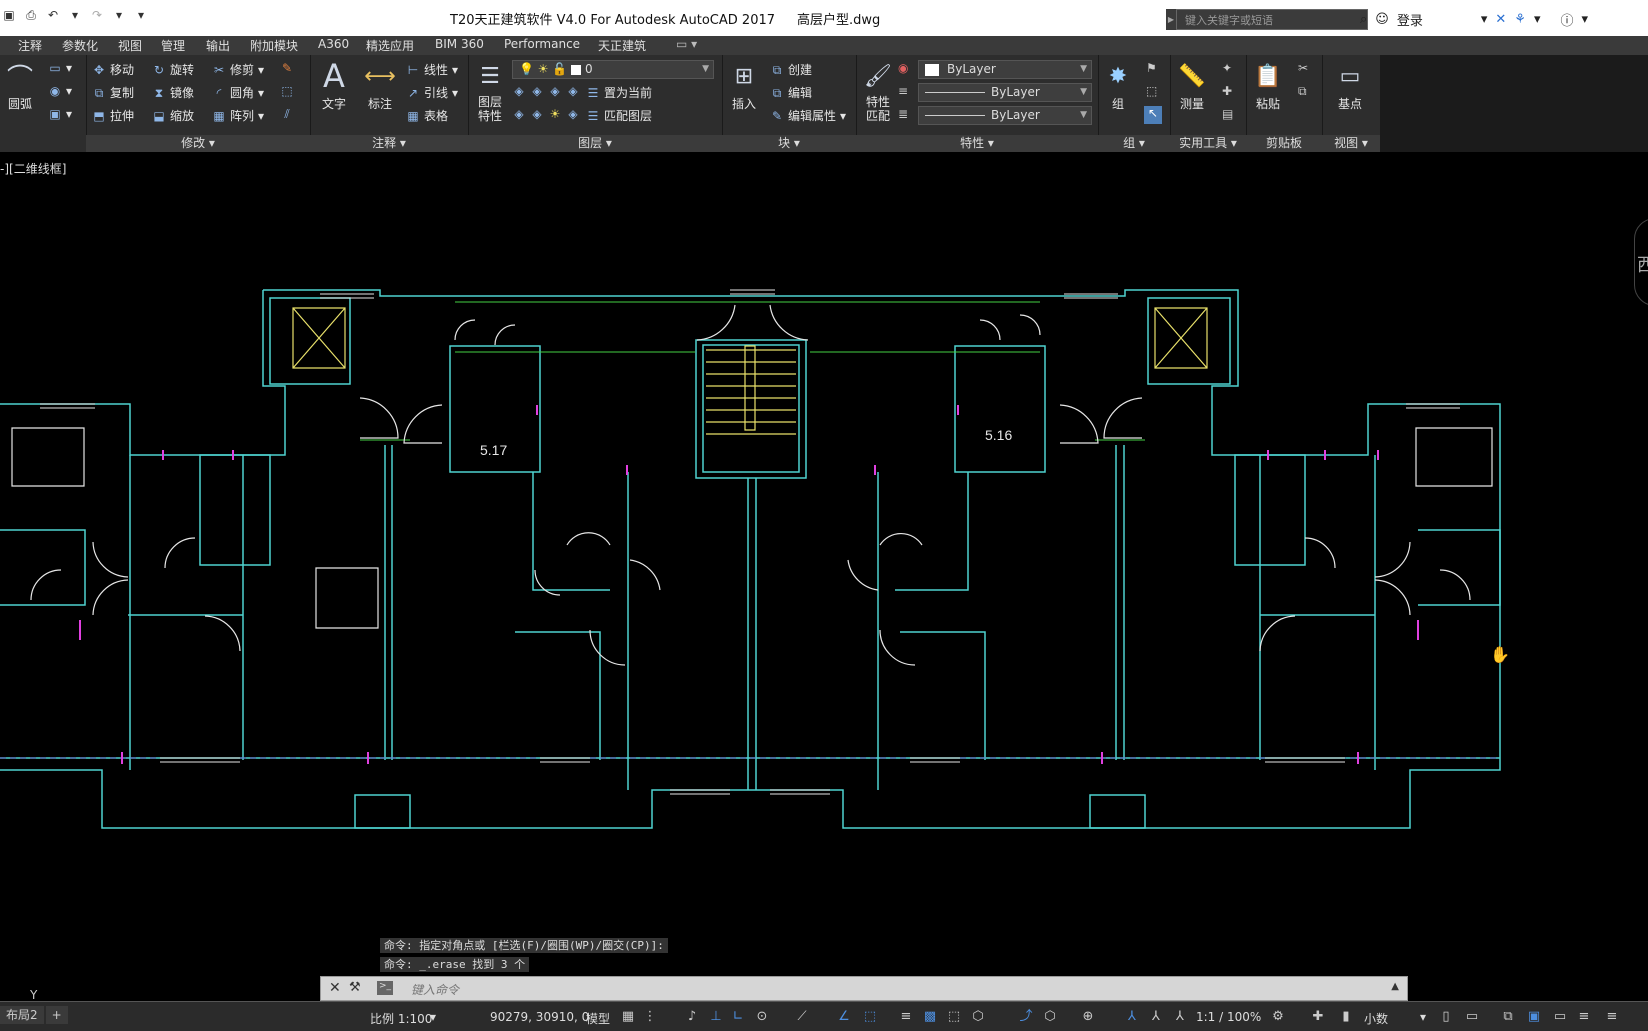 Image resolution: width=1648 pixels, height=1031 pixels. What do you see at coordinates (1318, 1017) in the screenshot?
I see `annotation-monitor-icon: ✚` at bounding box center [1318, 1017].